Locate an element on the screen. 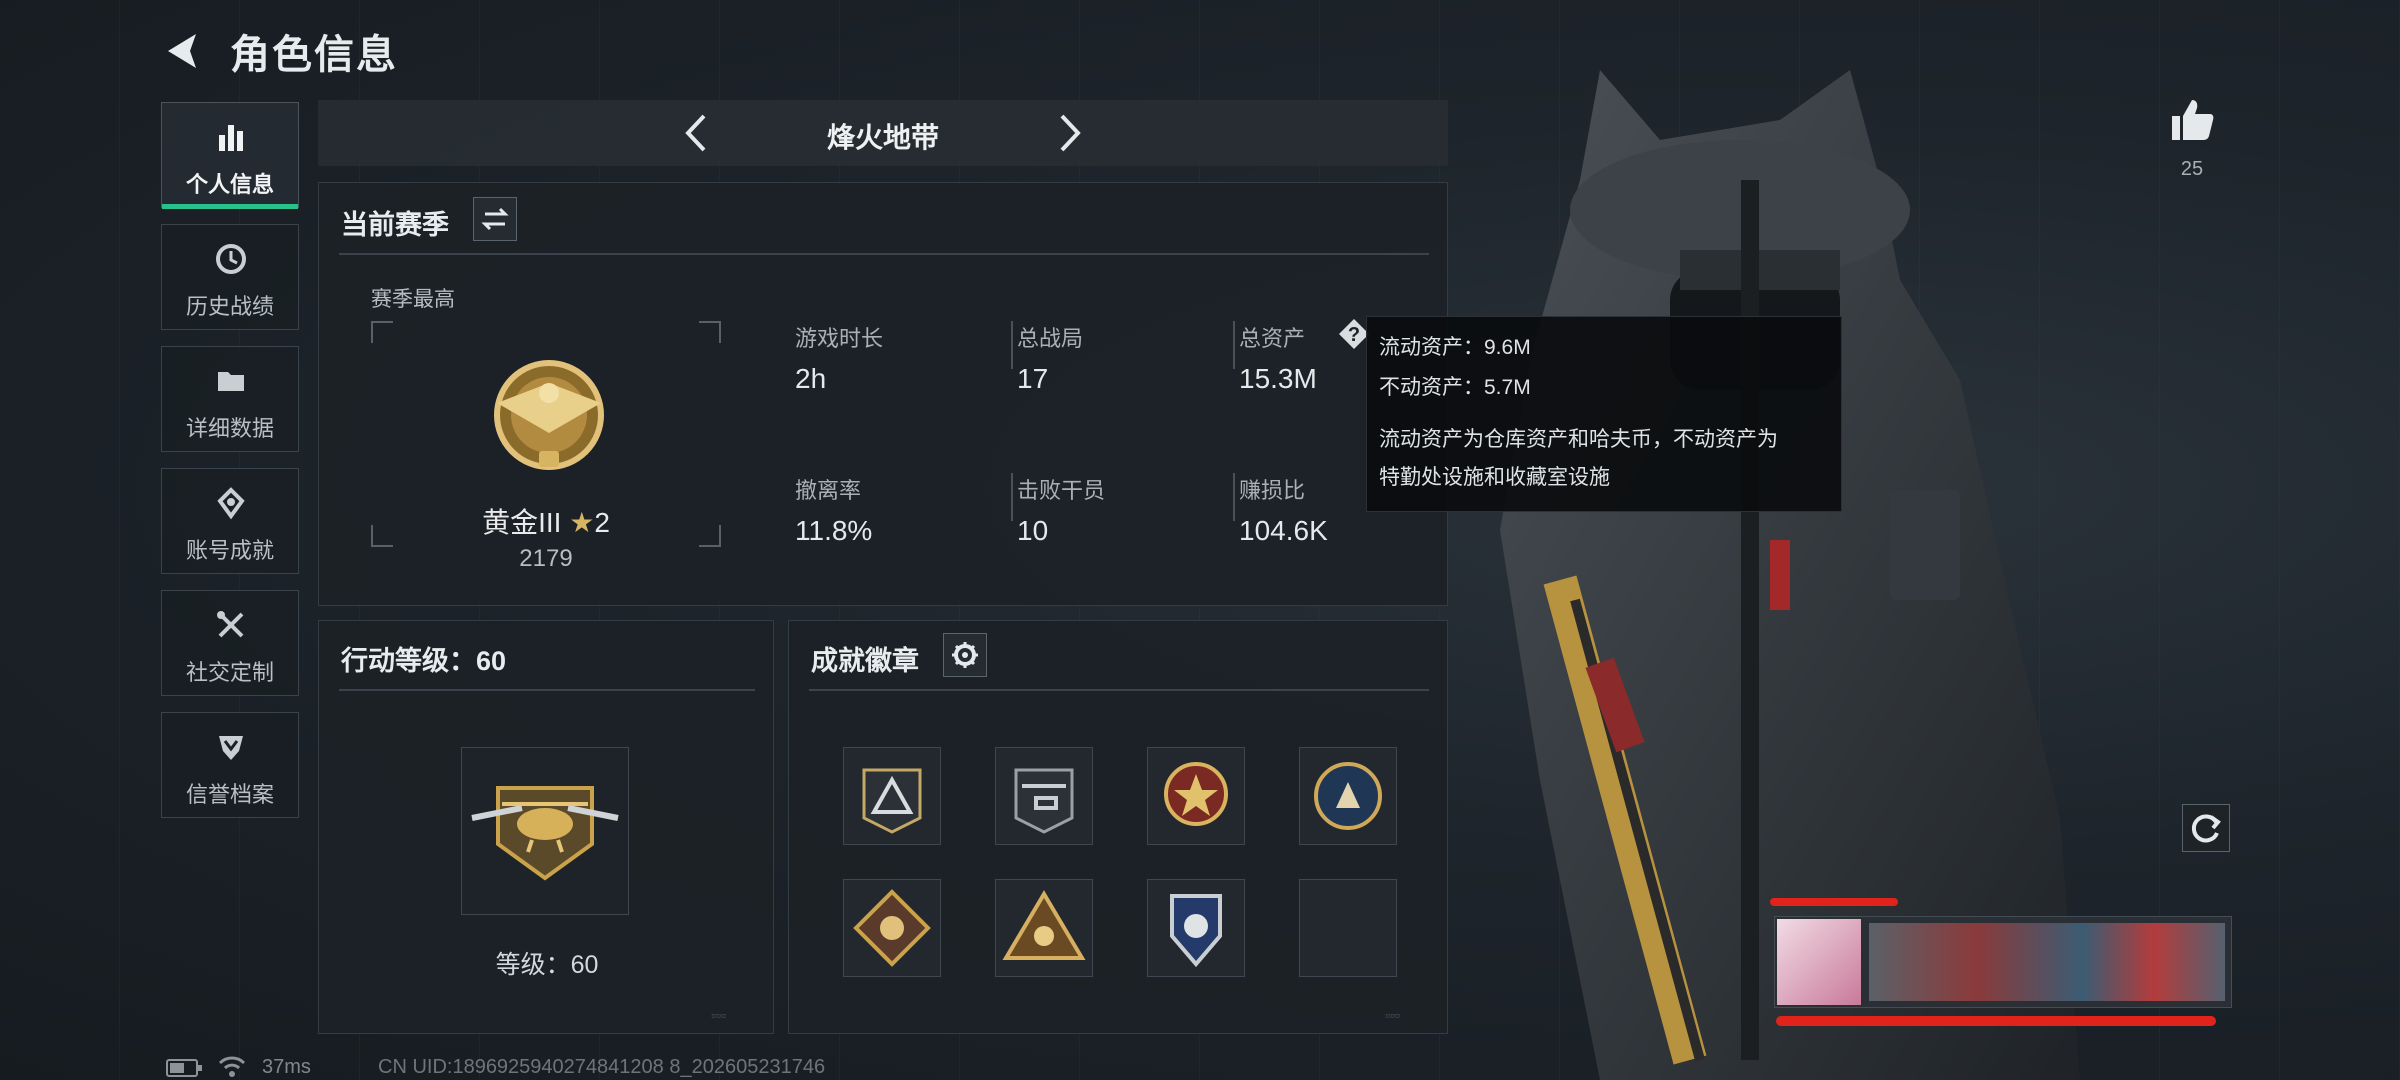 The width and height of the screenshot is (2400, 1080). clock-icon is located at coordinates (231, 259).